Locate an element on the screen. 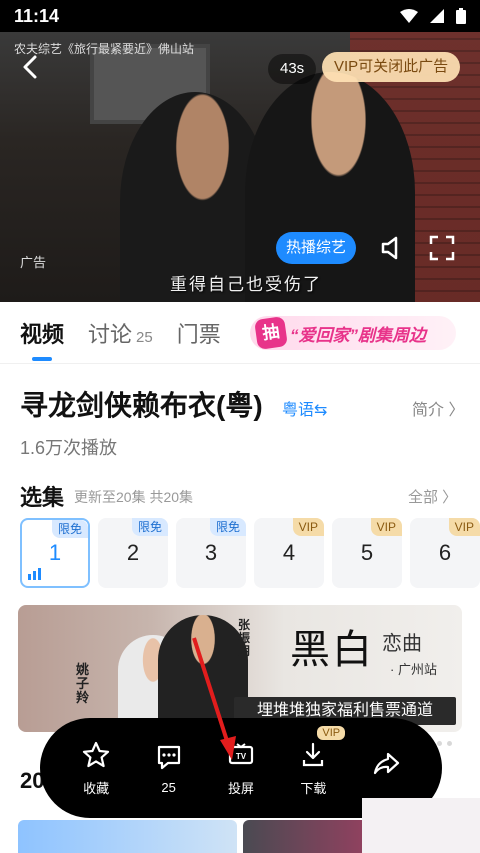  status-icons is located at coordinates (433, 16).